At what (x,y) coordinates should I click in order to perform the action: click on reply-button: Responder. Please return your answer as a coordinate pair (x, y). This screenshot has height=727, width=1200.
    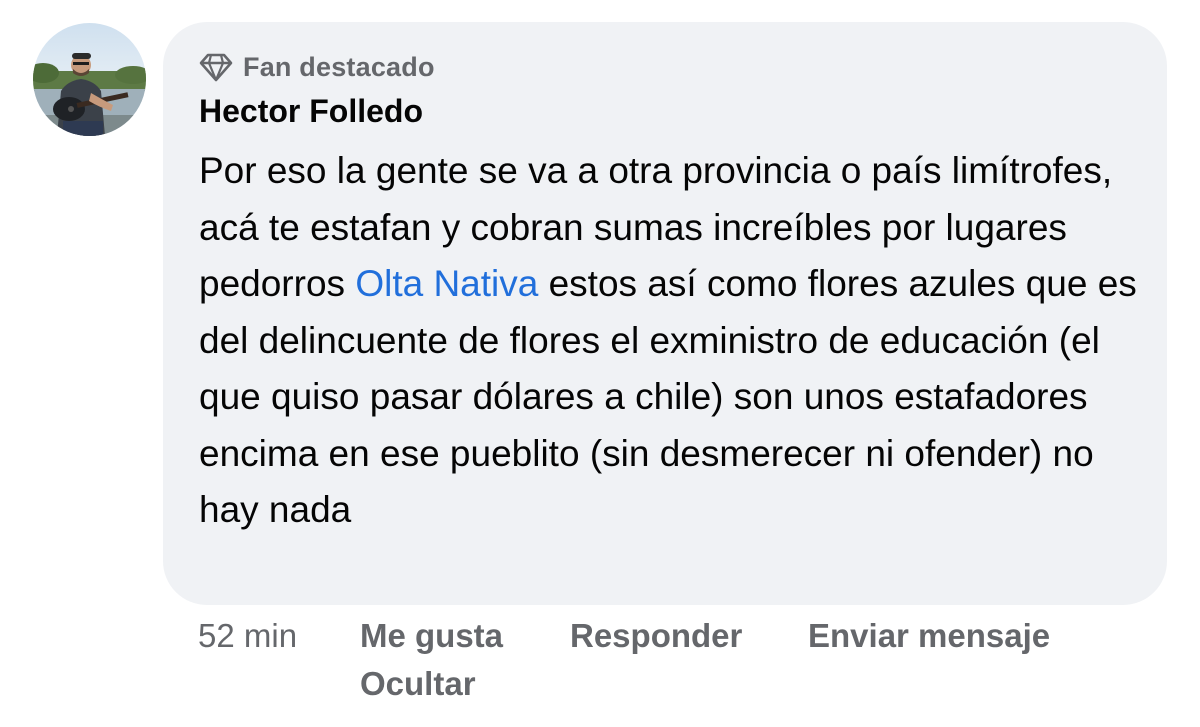
    Looking at the image, I should click on (656, 636).